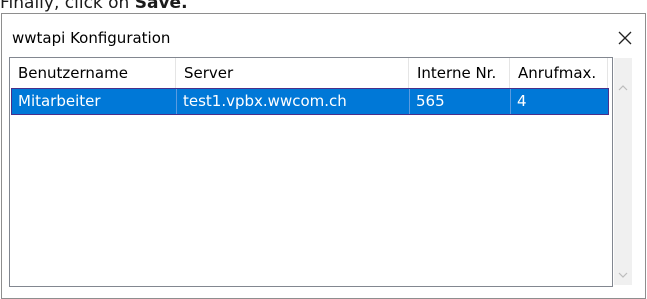 The image size is (647, 299). I want to click on column-header-interne-nr: Interne Nr., so click(459, 73).